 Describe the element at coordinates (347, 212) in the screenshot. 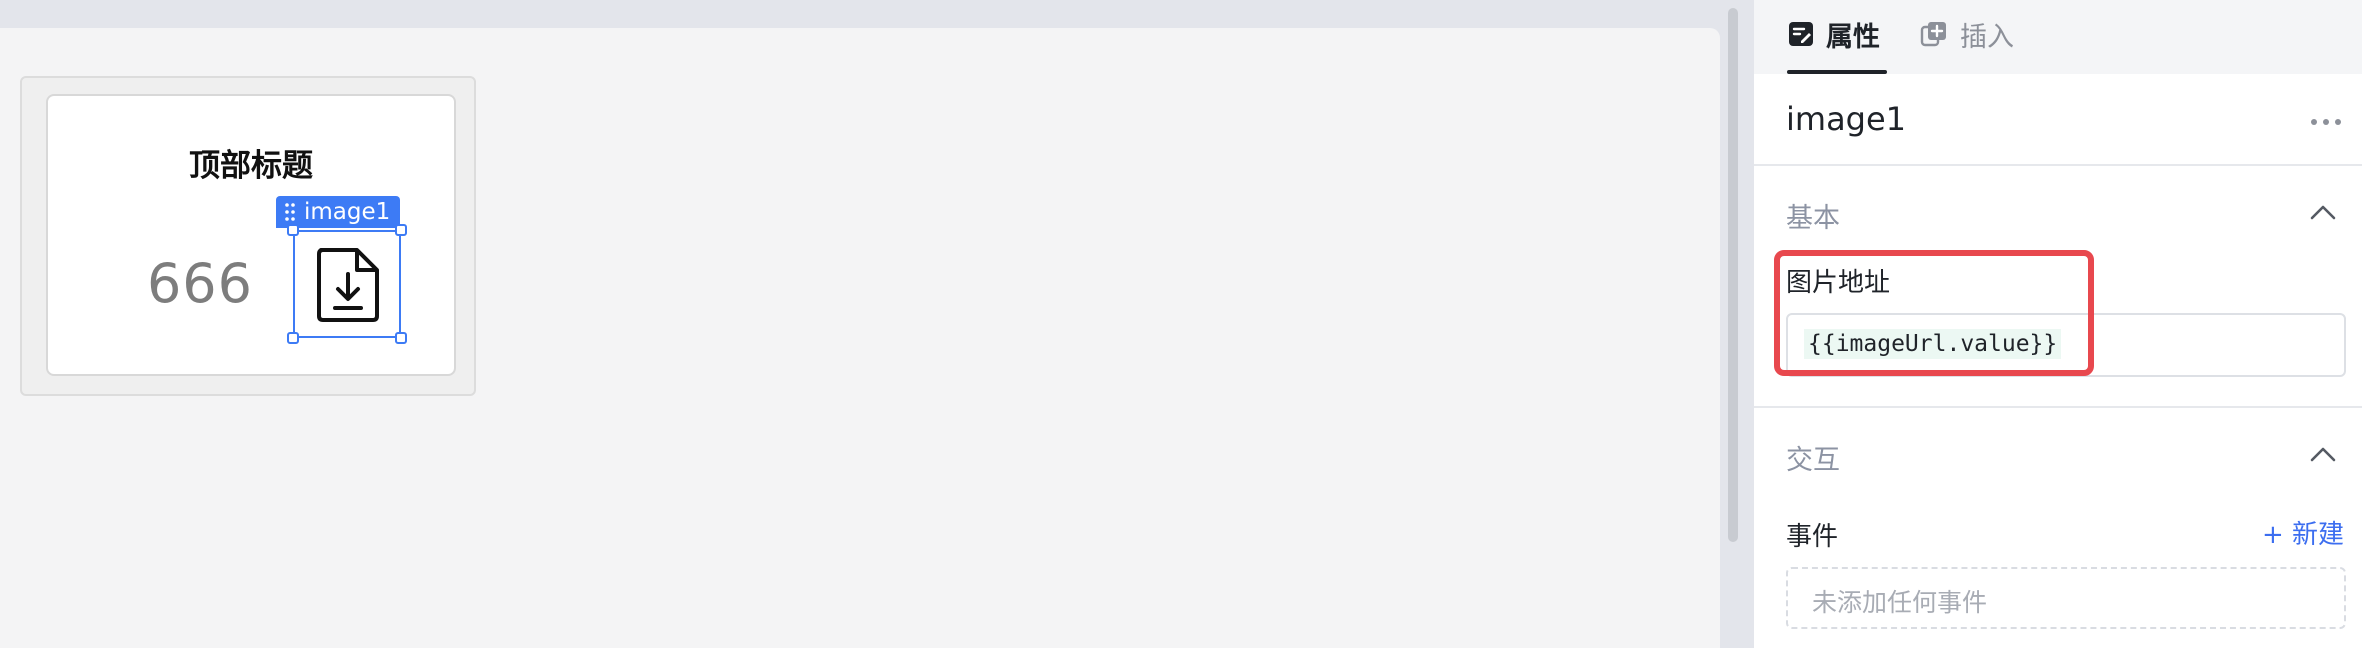

I see `selected-component-name: image1` at that location.